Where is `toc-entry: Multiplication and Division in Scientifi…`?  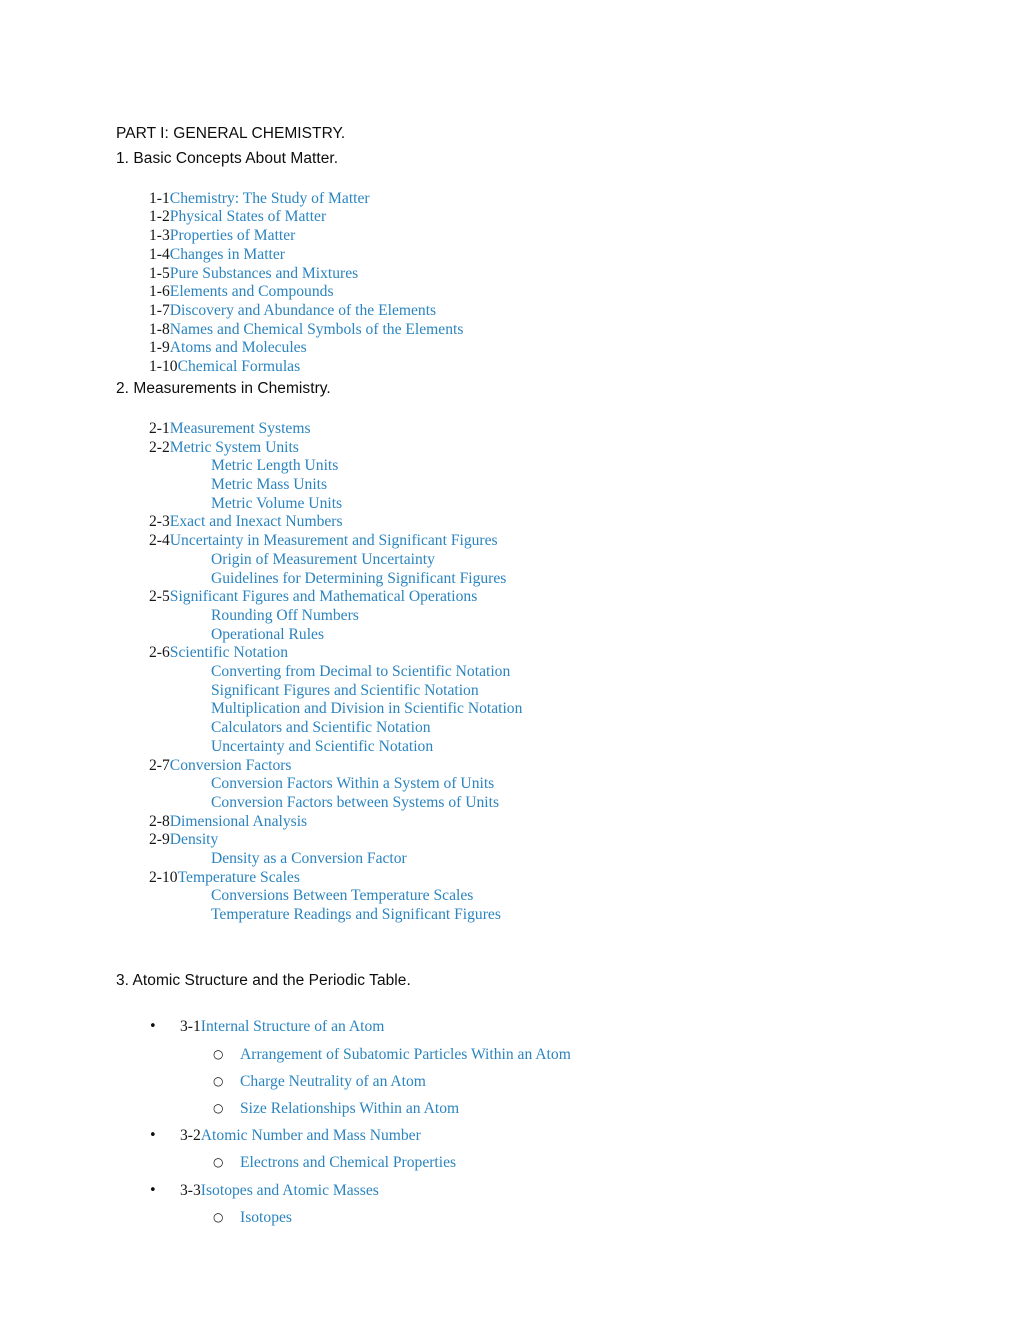
toc-entry: Multiplication and Division in Scientifi… is located at coordinates (510, 709).